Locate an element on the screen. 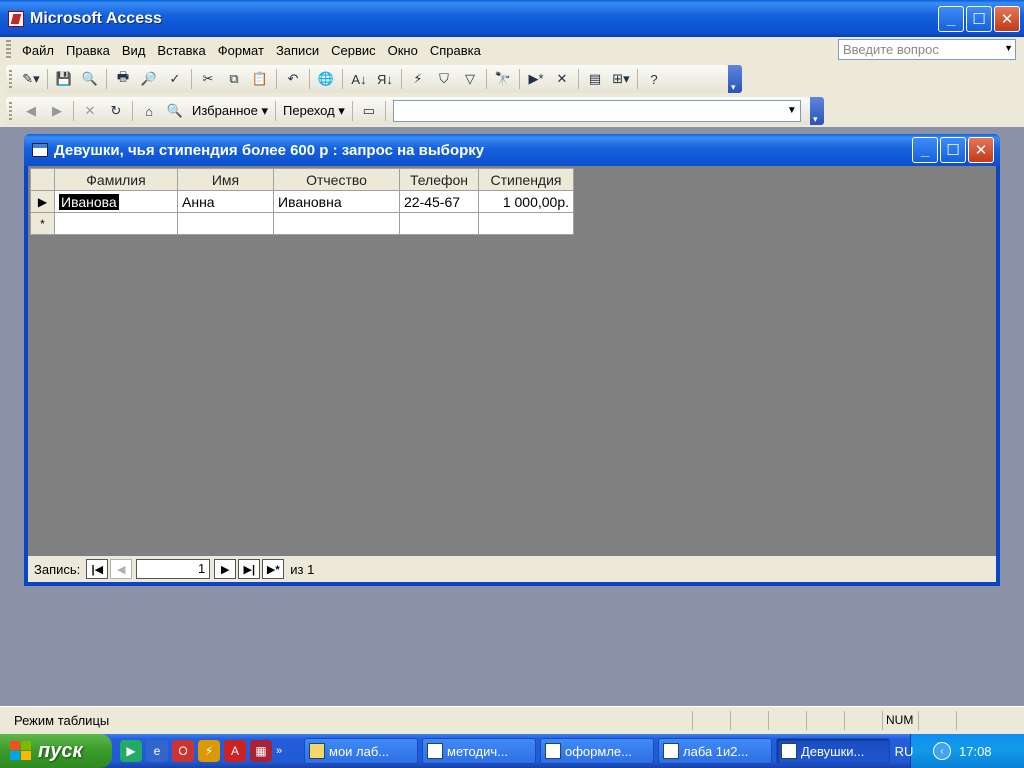 This screenshot has width=1024, height=768. database-window-icon: ▤ is located at coordinates (595, 79).